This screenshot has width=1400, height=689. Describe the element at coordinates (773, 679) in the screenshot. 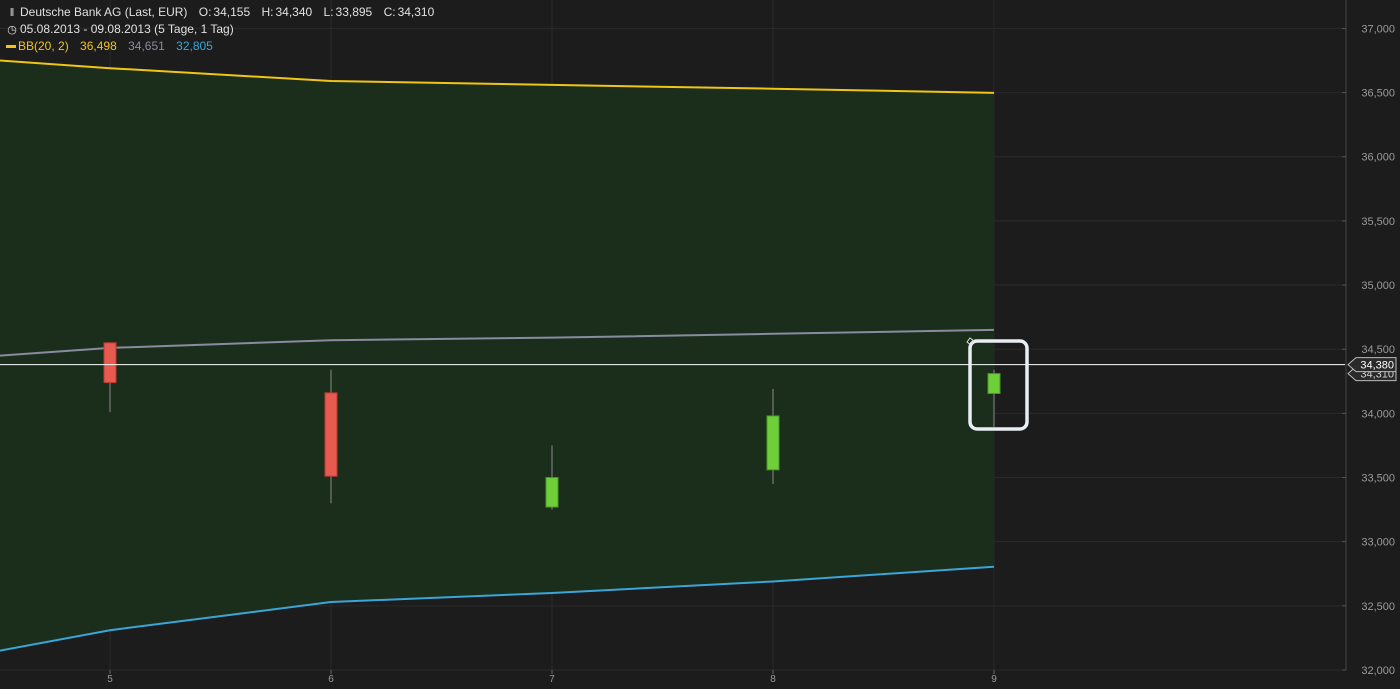

I see `x-tick-label: 8` at that location.